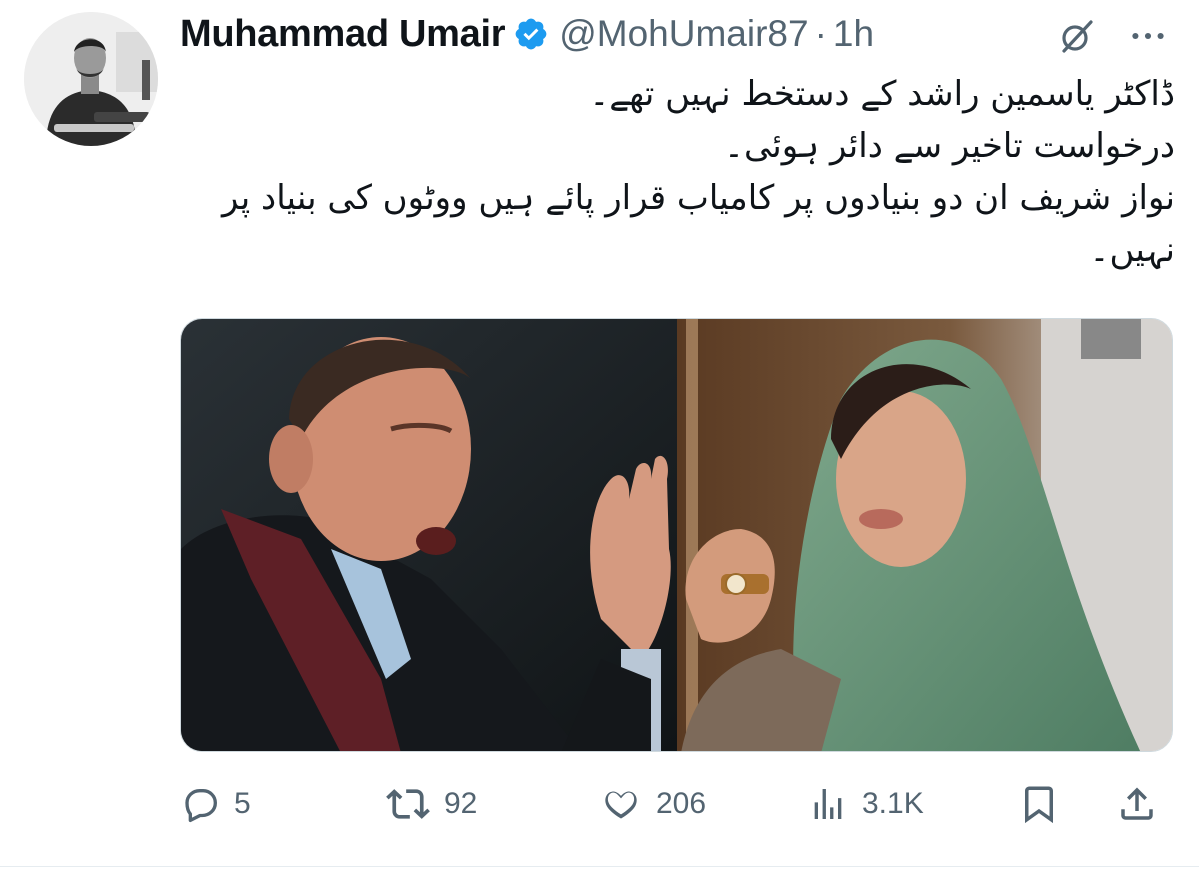 The width and height of the screenshot is (1199, 873). What do you see at coordinates (461, 803) in the screenshot?
I see `retweet-count: 92` at bounding box center [461, 803].